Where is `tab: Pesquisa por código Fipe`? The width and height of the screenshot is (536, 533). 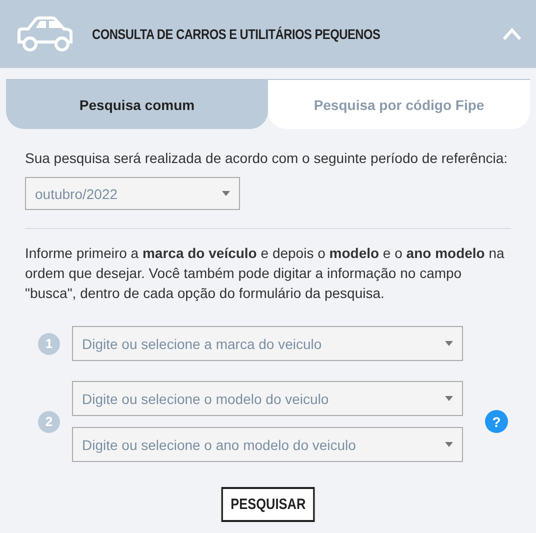 tab: Pesquisa por código Fipe is located at coordinates (399, 104).